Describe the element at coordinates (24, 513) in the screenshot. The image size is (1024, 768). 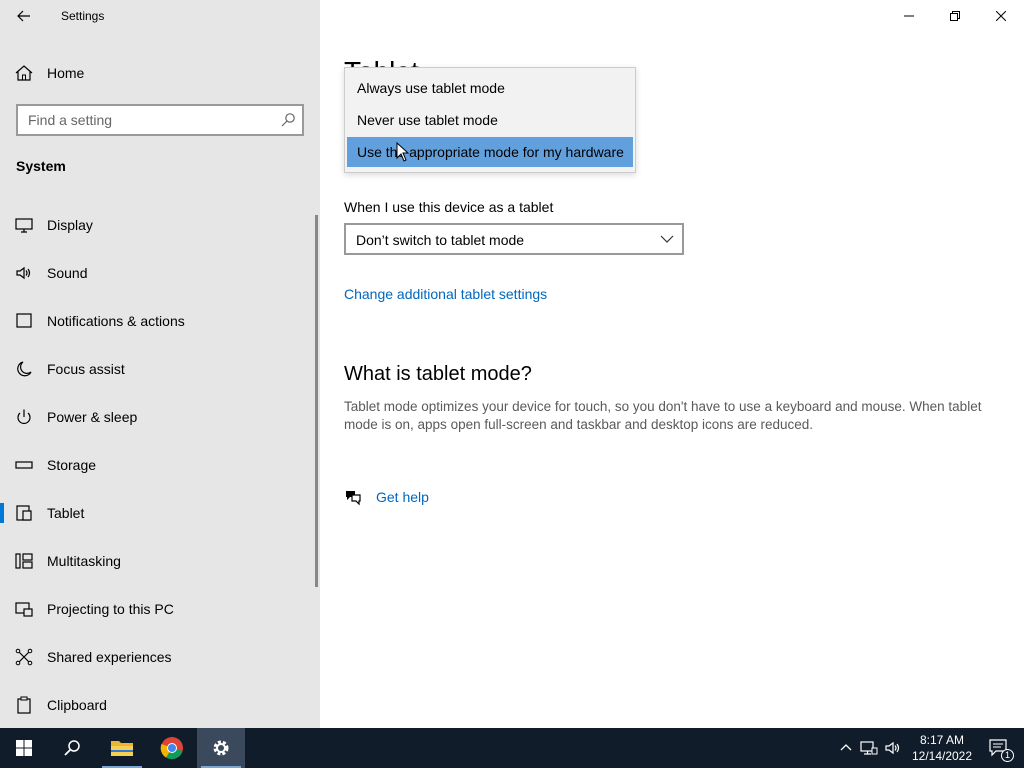
I see `tablet-icon` at that location.